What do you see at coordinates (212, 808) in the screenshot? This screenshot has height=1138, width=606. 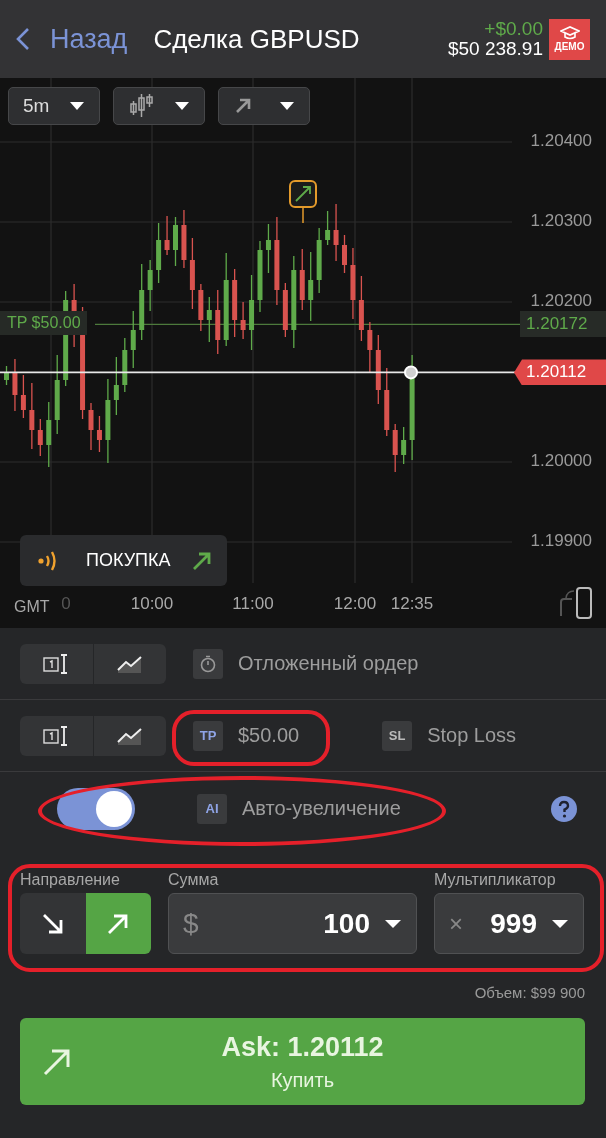 I see `ai-tag: AI` at bounding box center [212, 808].